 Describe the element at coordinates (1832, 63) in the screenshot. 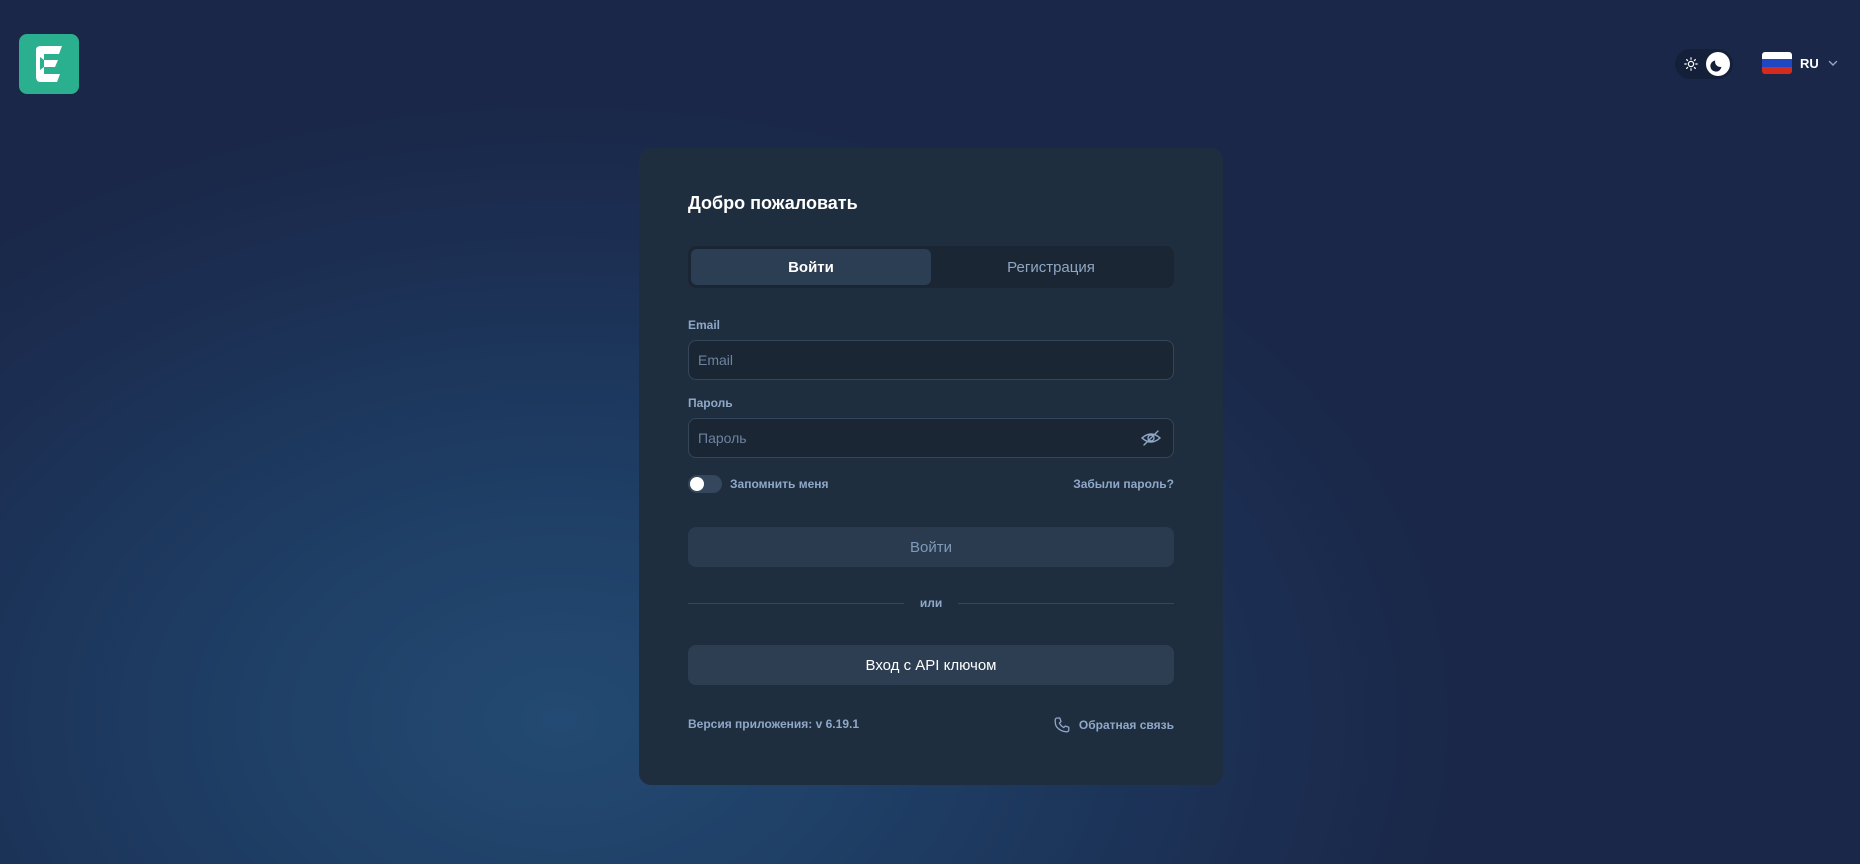

I see `chevron-down-icon` at that location.